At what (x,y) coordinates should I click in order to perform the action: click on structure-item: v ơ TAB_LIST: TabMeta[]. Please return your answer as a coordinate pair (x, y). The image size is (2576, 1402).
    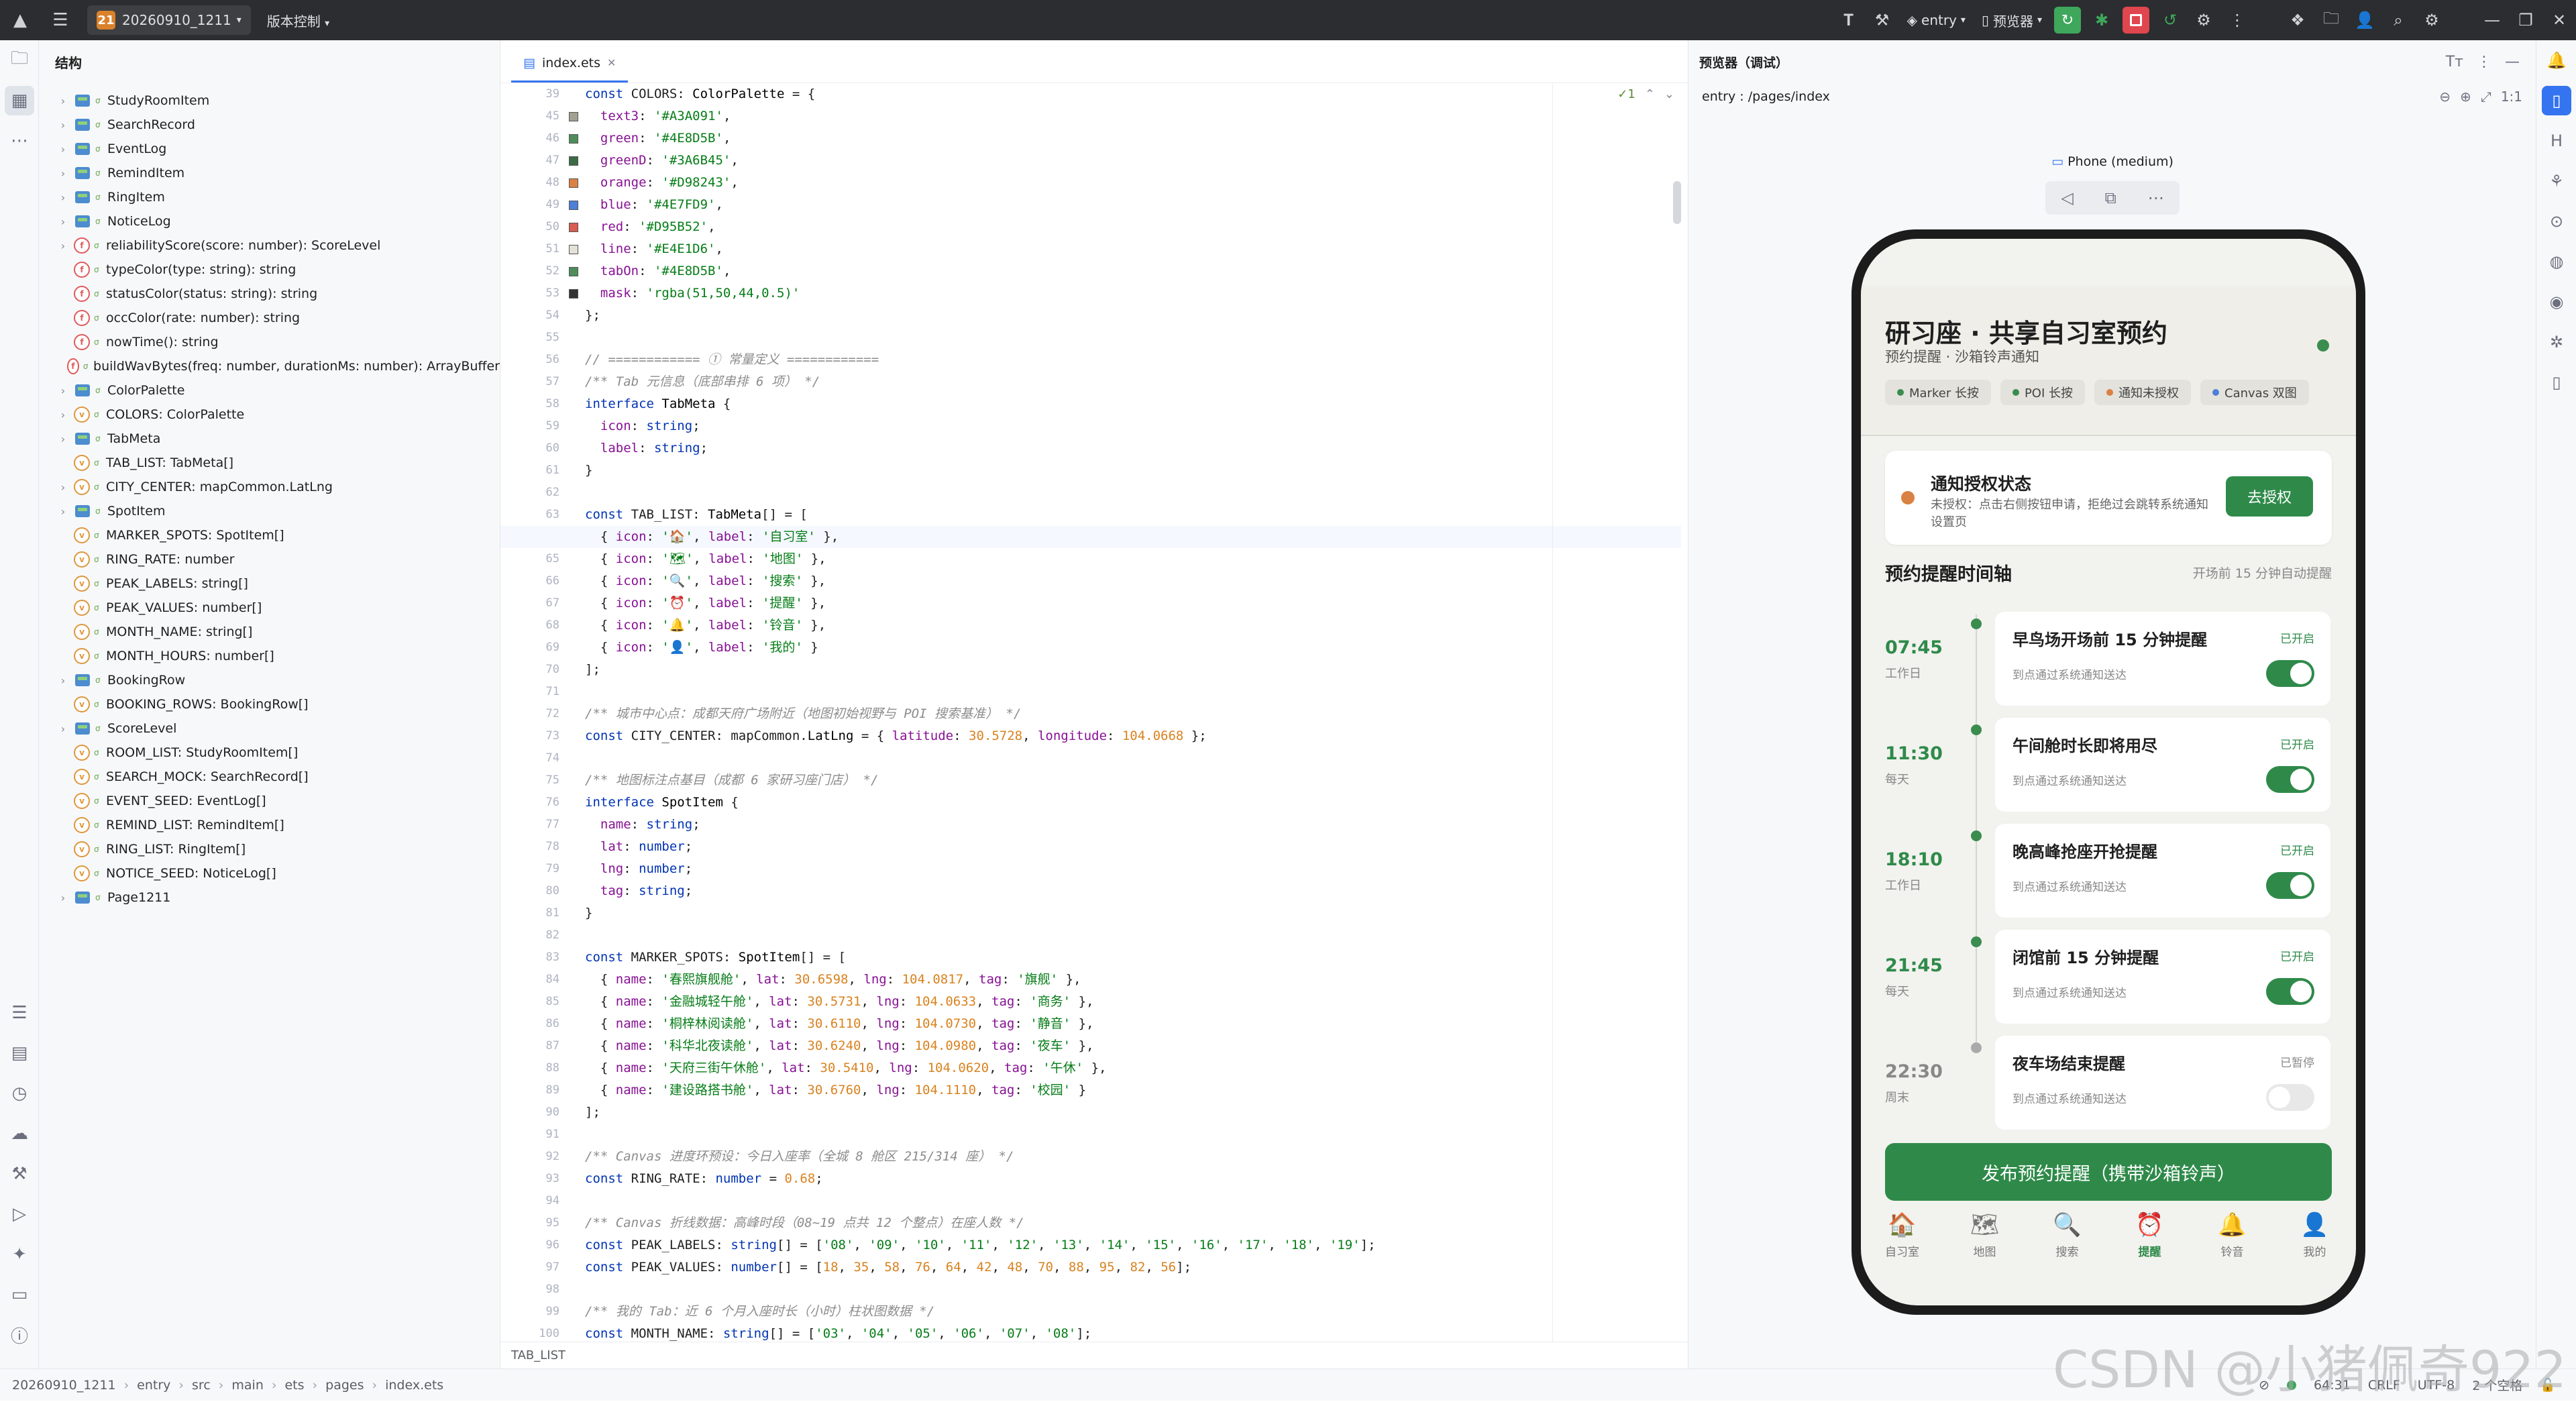
    Looking at the image, I should click on (276, 463).